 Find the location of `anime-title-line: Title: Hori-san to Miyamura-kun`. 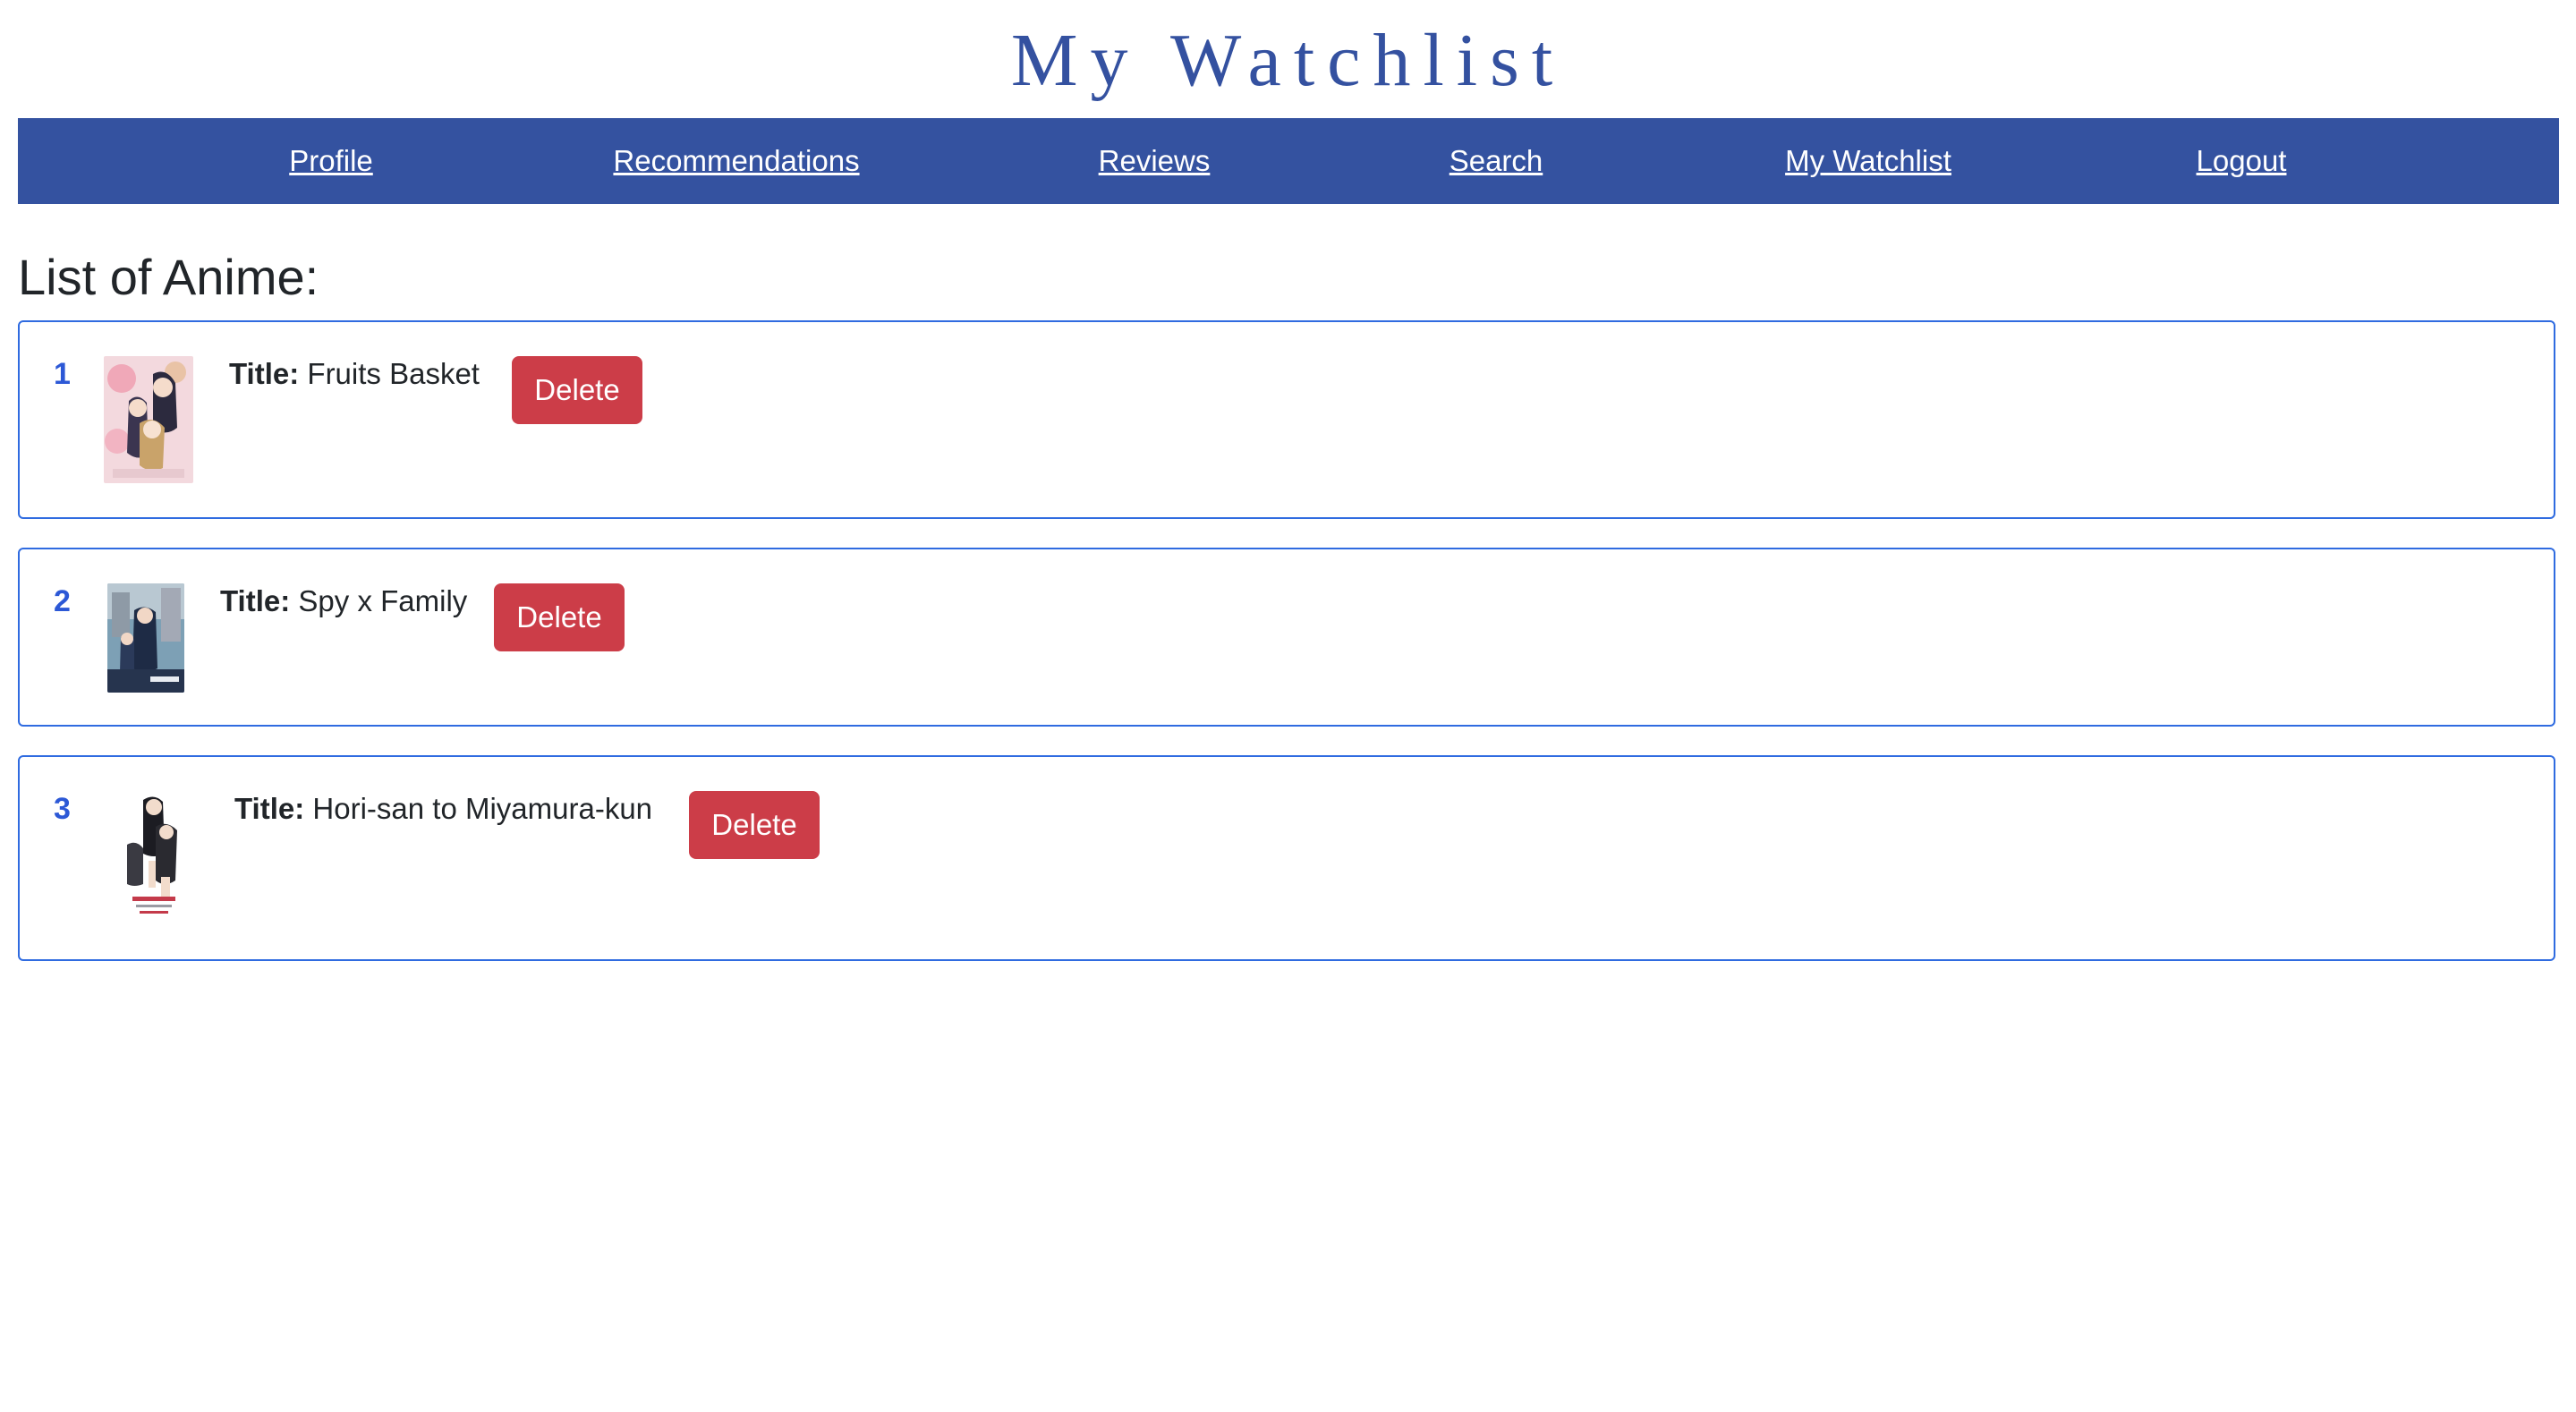

anime-title-line: Title: Hori-san to Miyamura-kun is located at coordinates (443, 809).